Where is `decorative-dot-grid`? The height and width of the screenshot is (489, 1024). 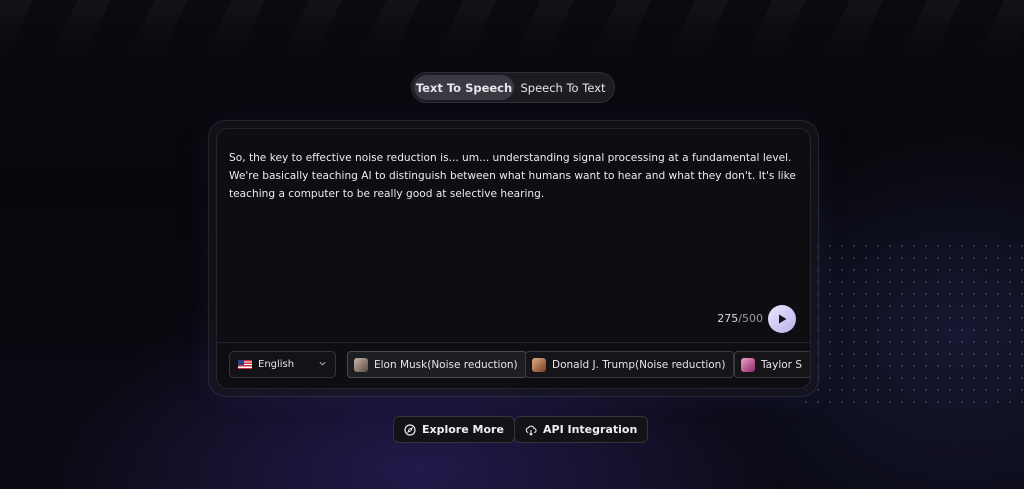 decorative-dot-grid is located at coordinates (912, 325).